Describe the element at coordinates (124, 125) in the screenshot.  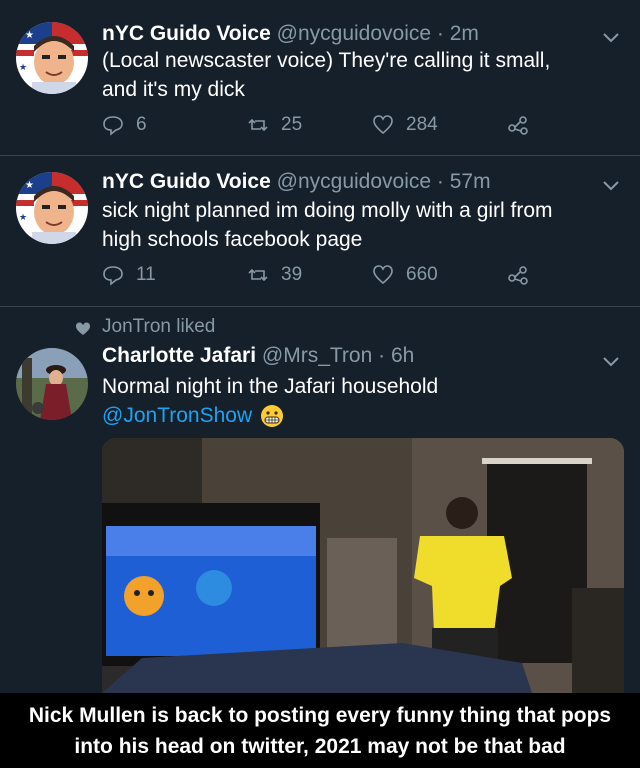
I see `reply-button: 6` at that location.